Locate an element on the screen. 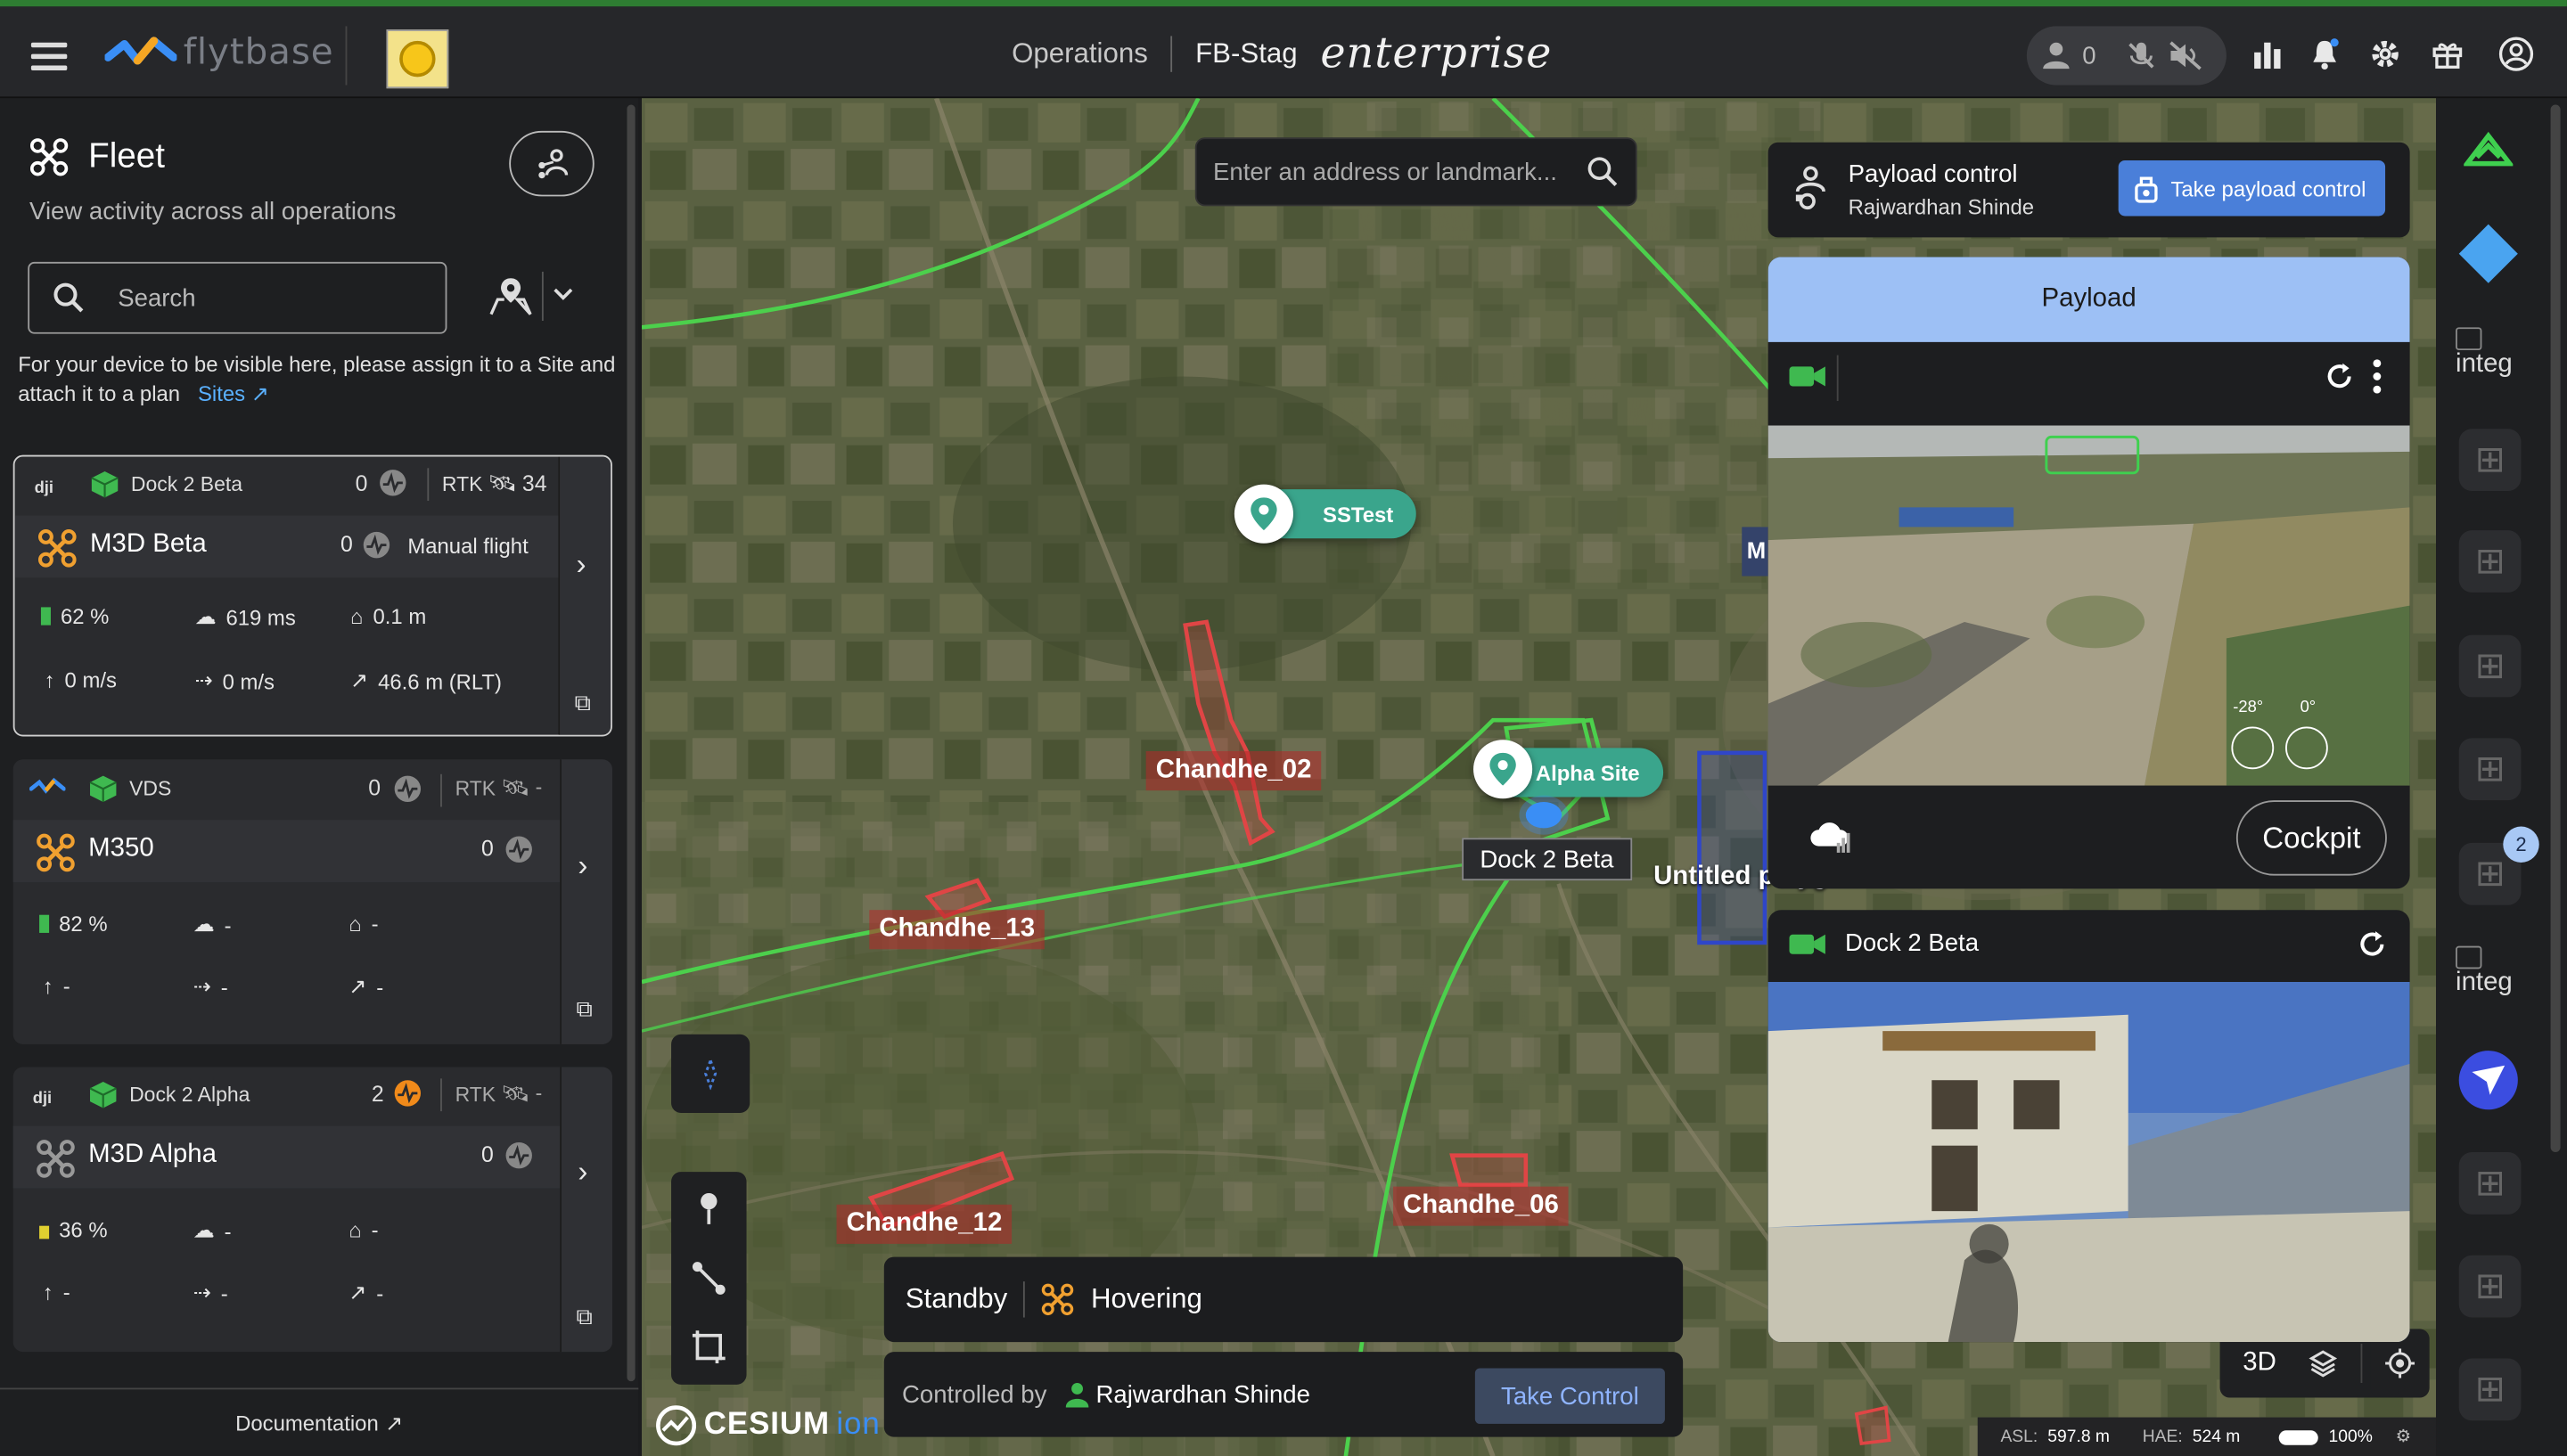  app-logo-icon is located at coordinates (2489, 150).